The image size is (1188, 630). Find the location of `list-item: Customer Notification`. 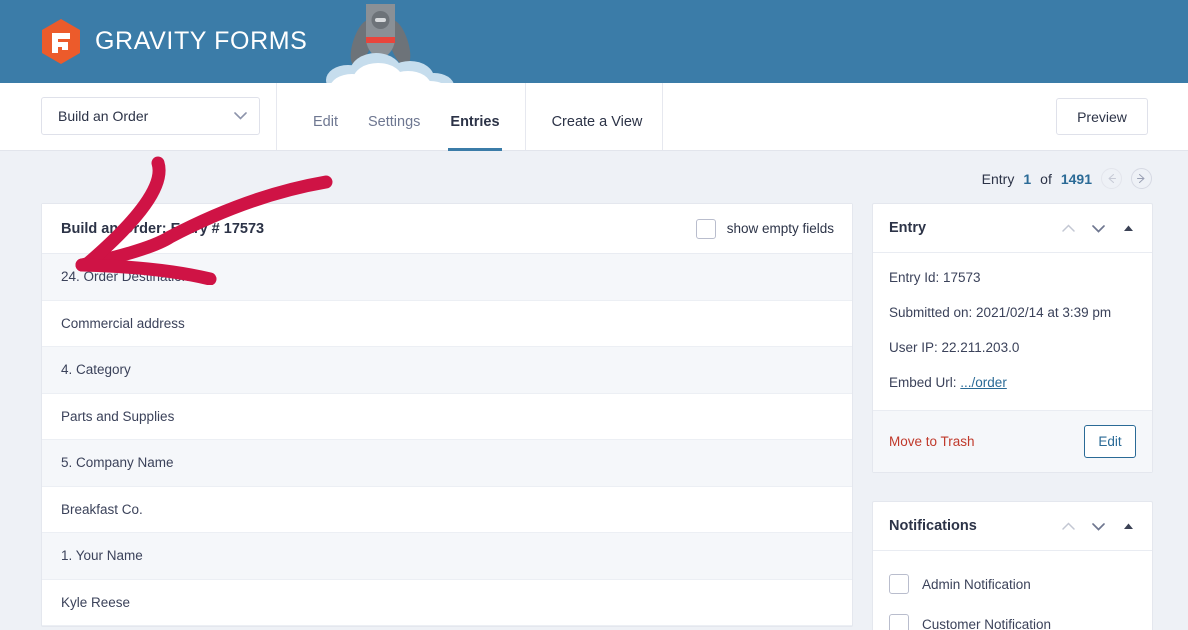

list-item: Customer Notification is located at coordinates (1012, 617).